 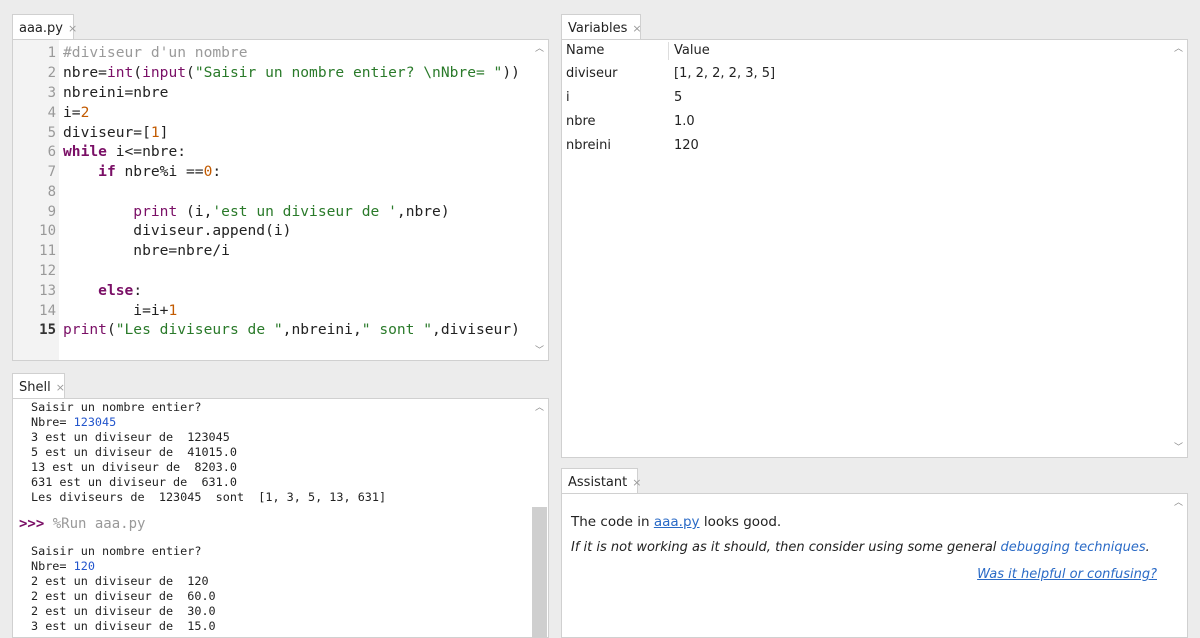 I want to click on code-string: 'est un diviseur de ', so click(x=304, y=211).